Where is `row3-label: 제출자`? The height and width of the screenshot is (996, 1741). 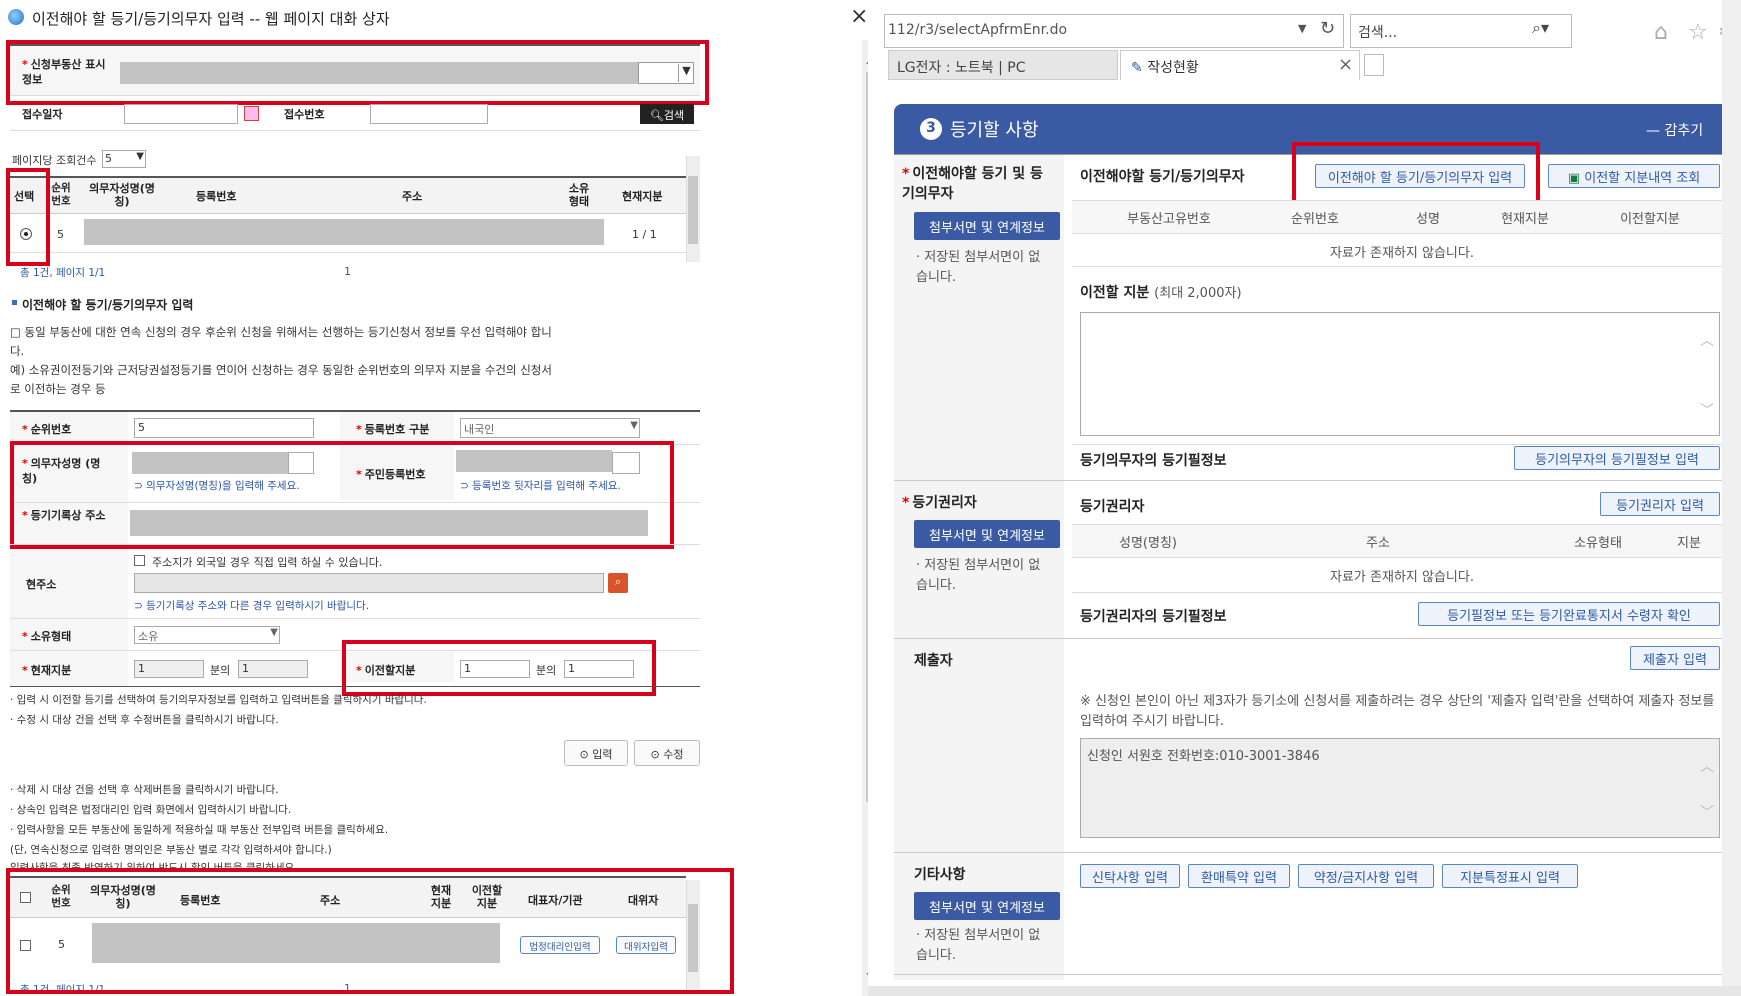
row3-label: 제출자 is located at coordinates (933, 661).